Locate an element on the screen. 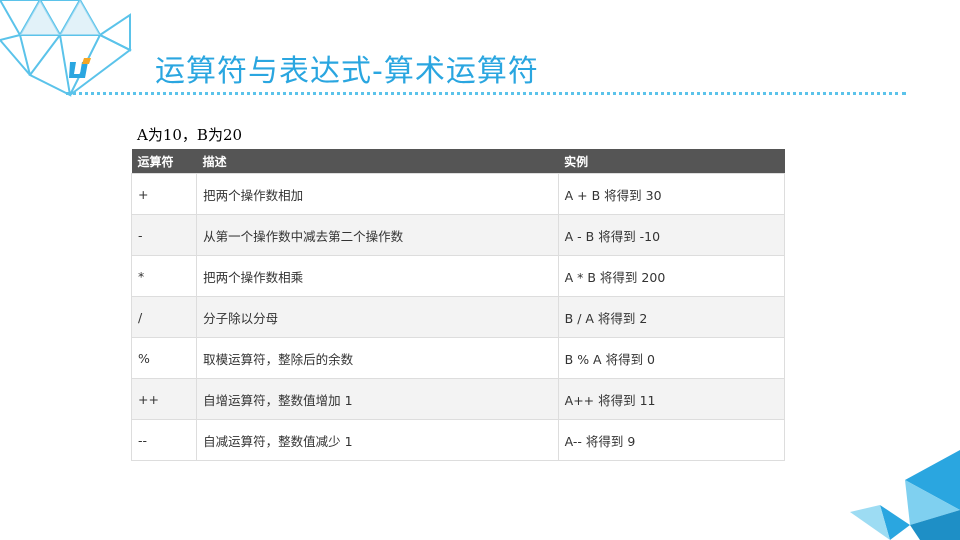 This screenshot has height=540, width=960. example-cell: B % A 将得到 0 is located at coordinates (671, 358).